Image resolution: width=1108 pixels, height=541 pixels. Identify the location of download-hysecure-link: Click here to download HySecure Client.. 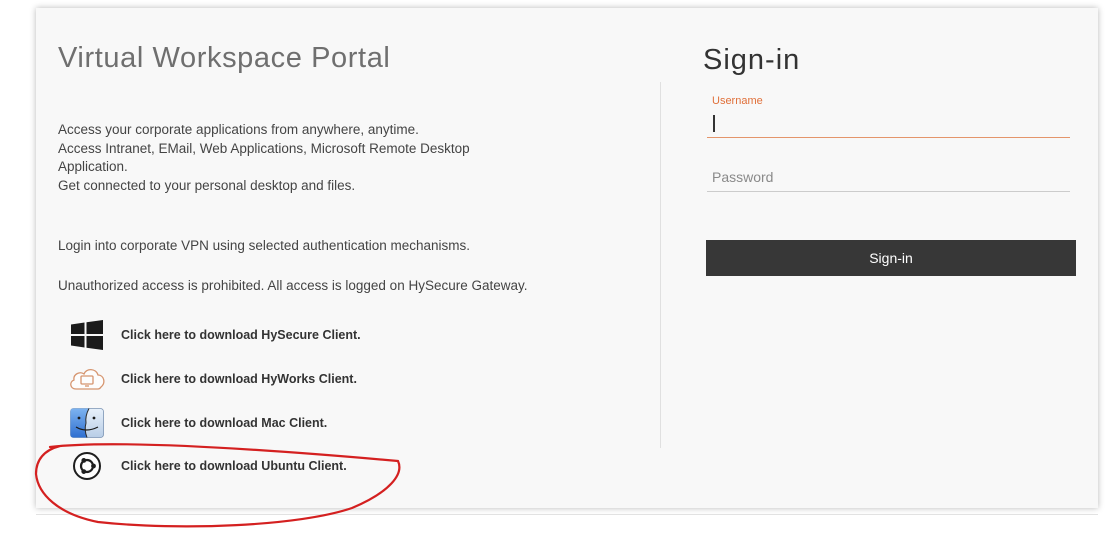
(213, 335).